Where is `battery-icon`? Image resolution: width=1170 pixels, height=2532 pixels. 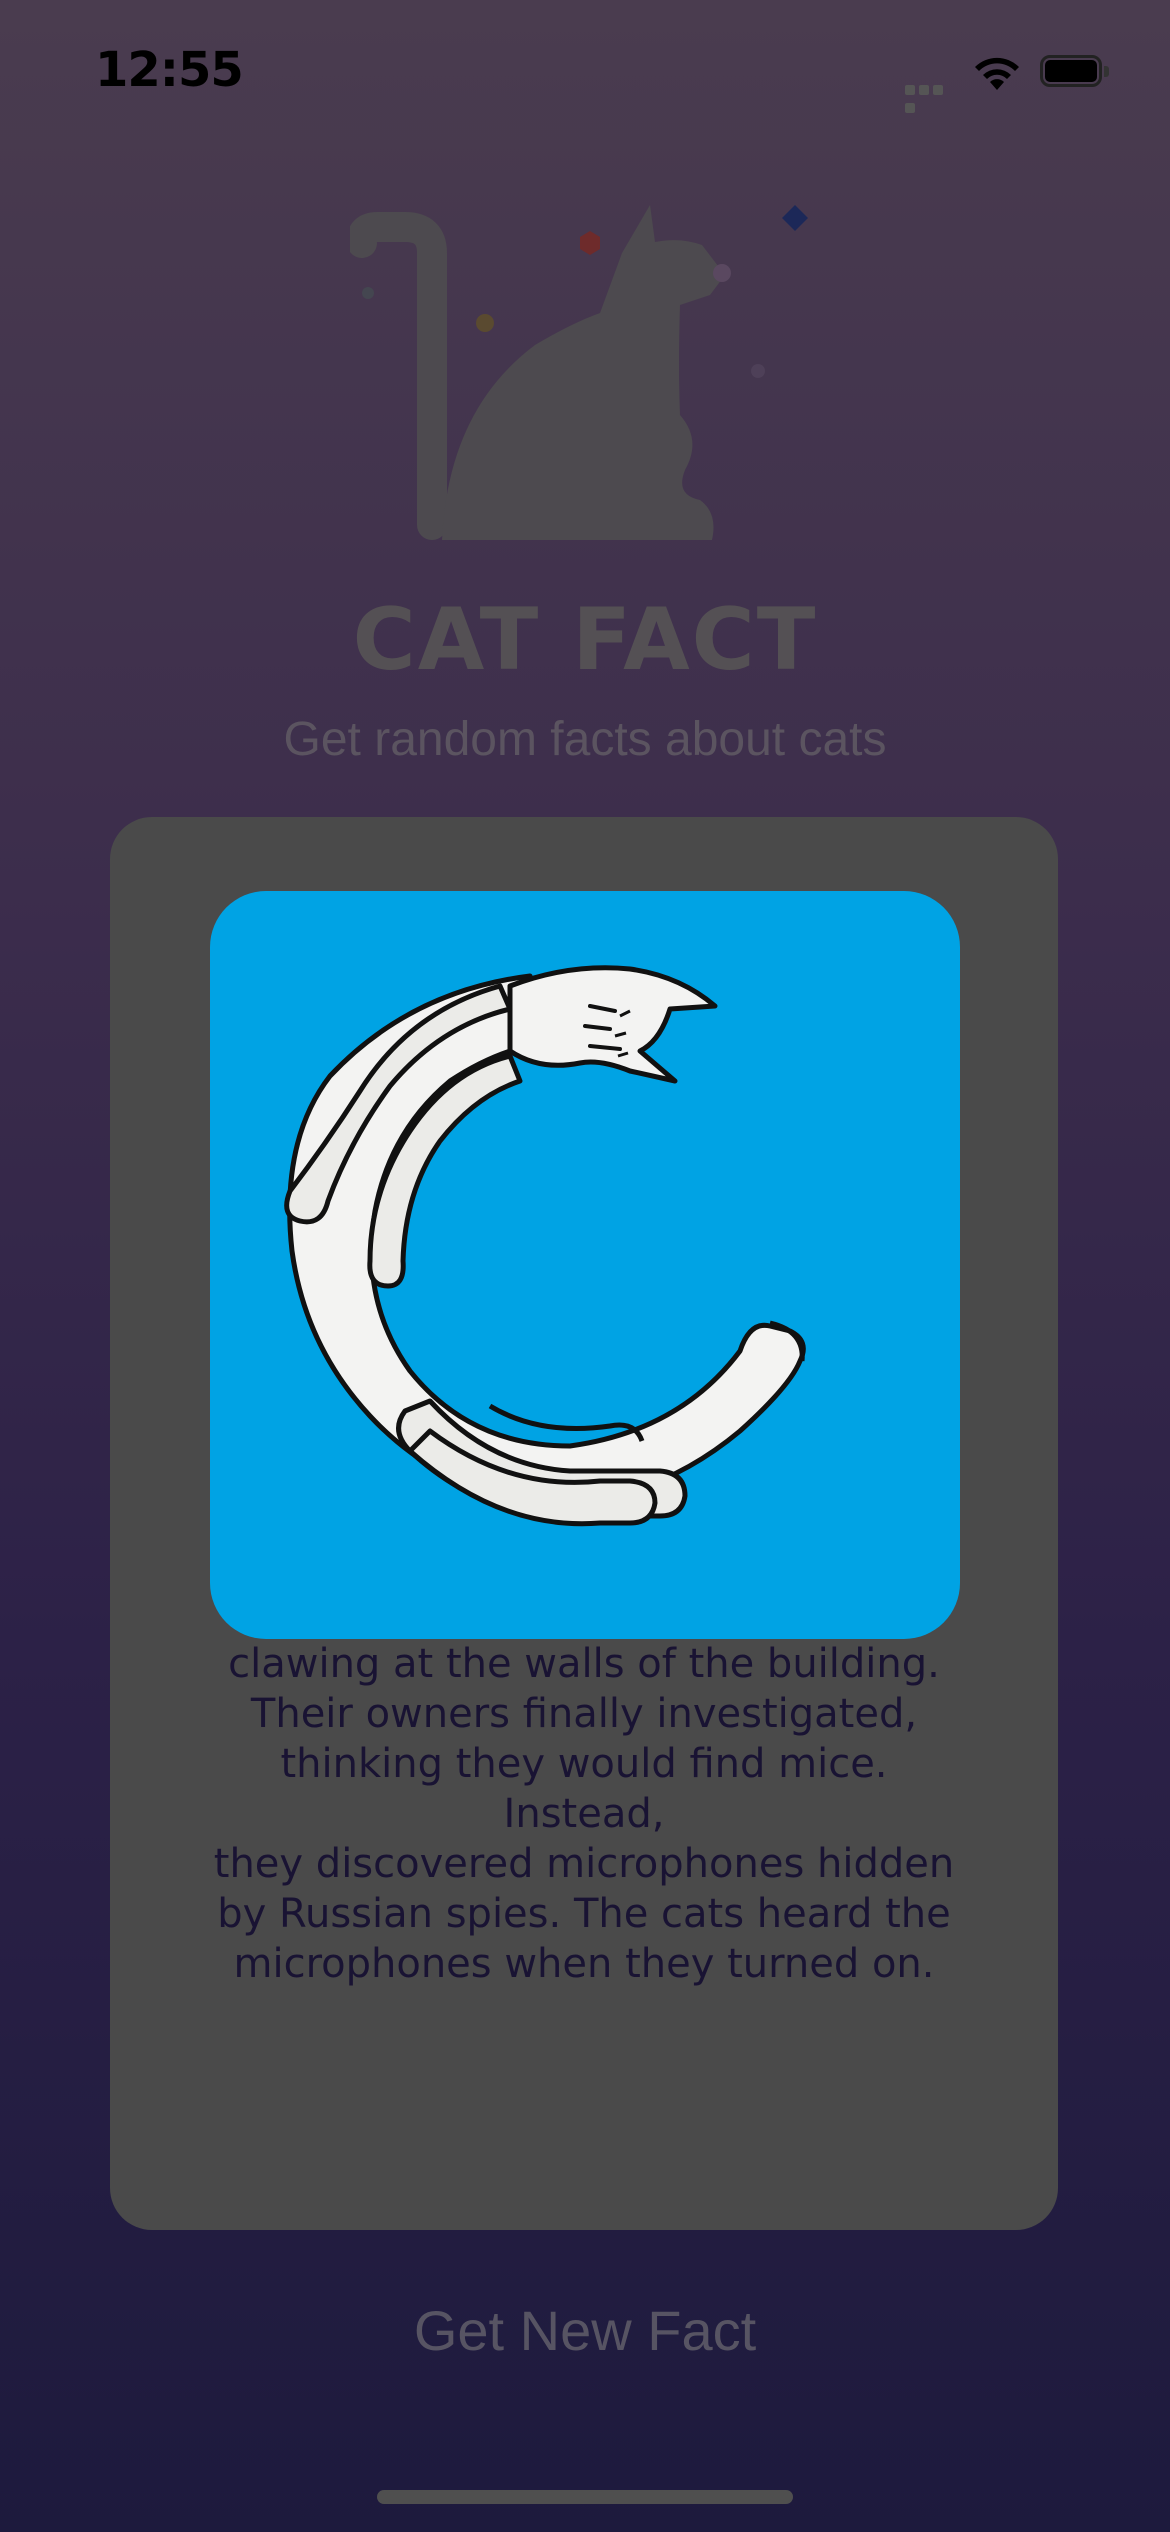
battery-icon is located at coordinates (1075, 72).